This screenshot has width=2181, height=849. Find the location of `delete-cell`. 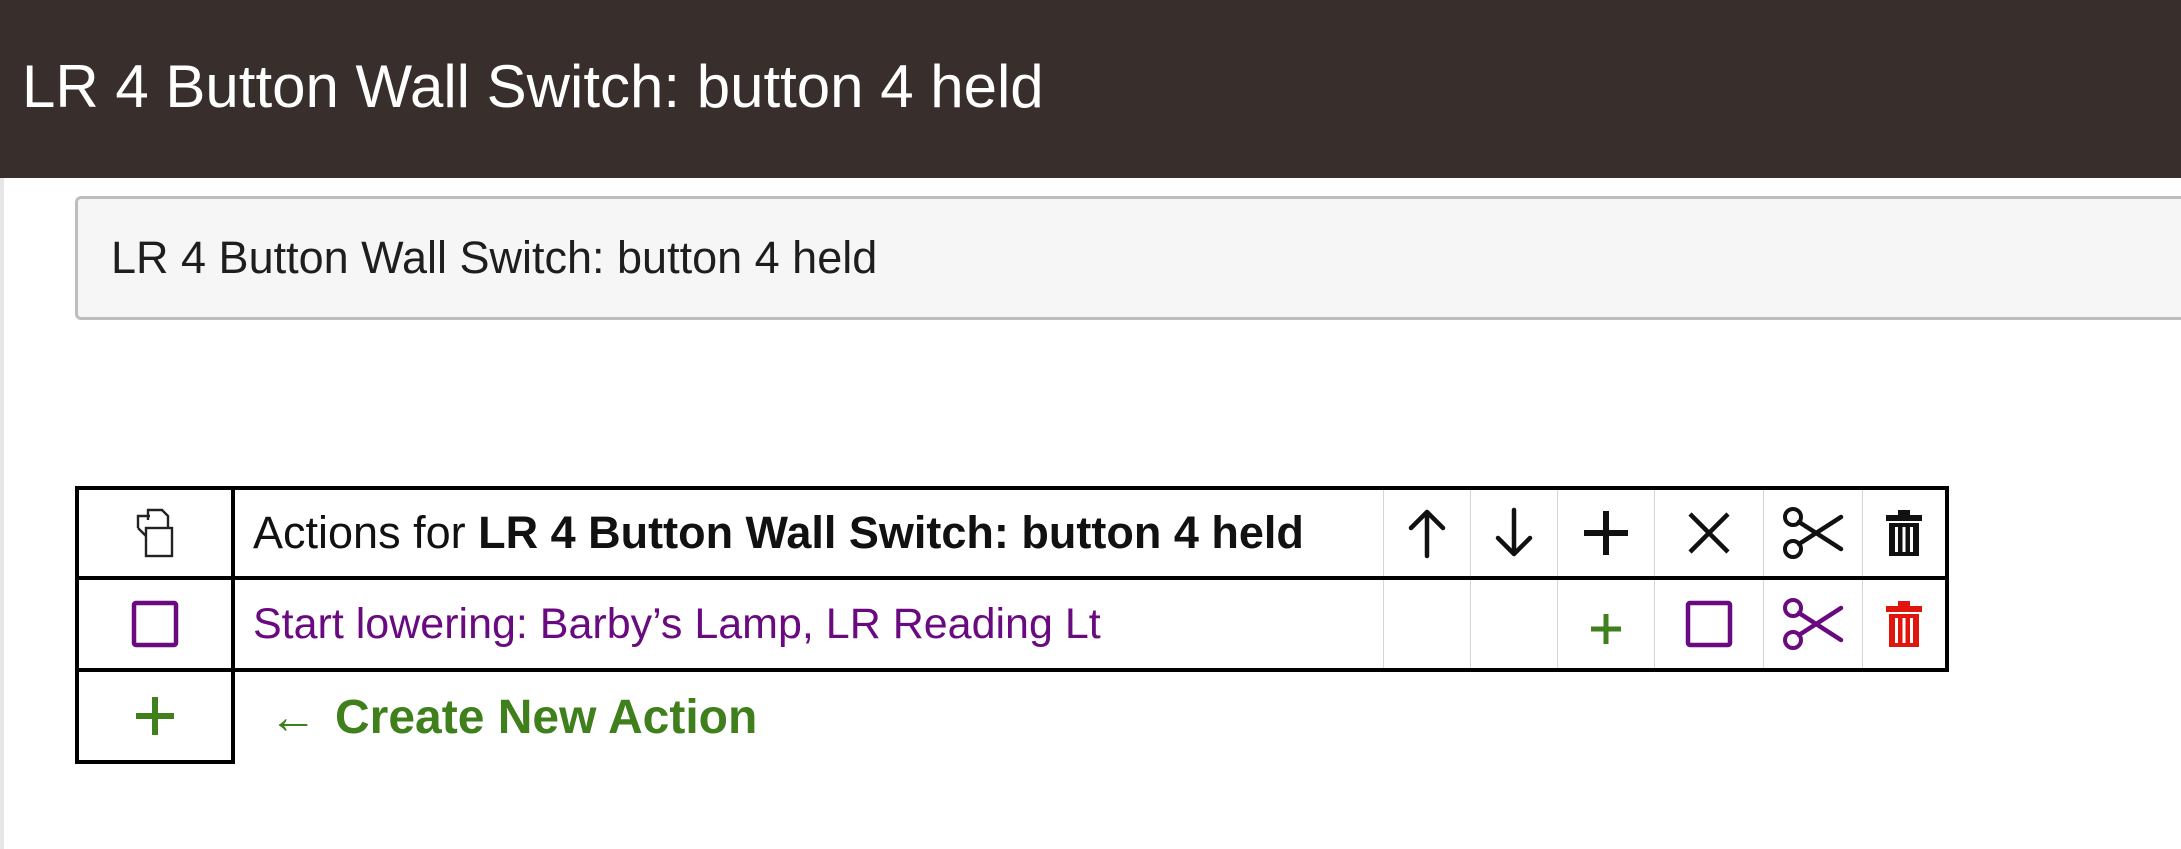

delete-cell is located at coordinates (1905, 624).